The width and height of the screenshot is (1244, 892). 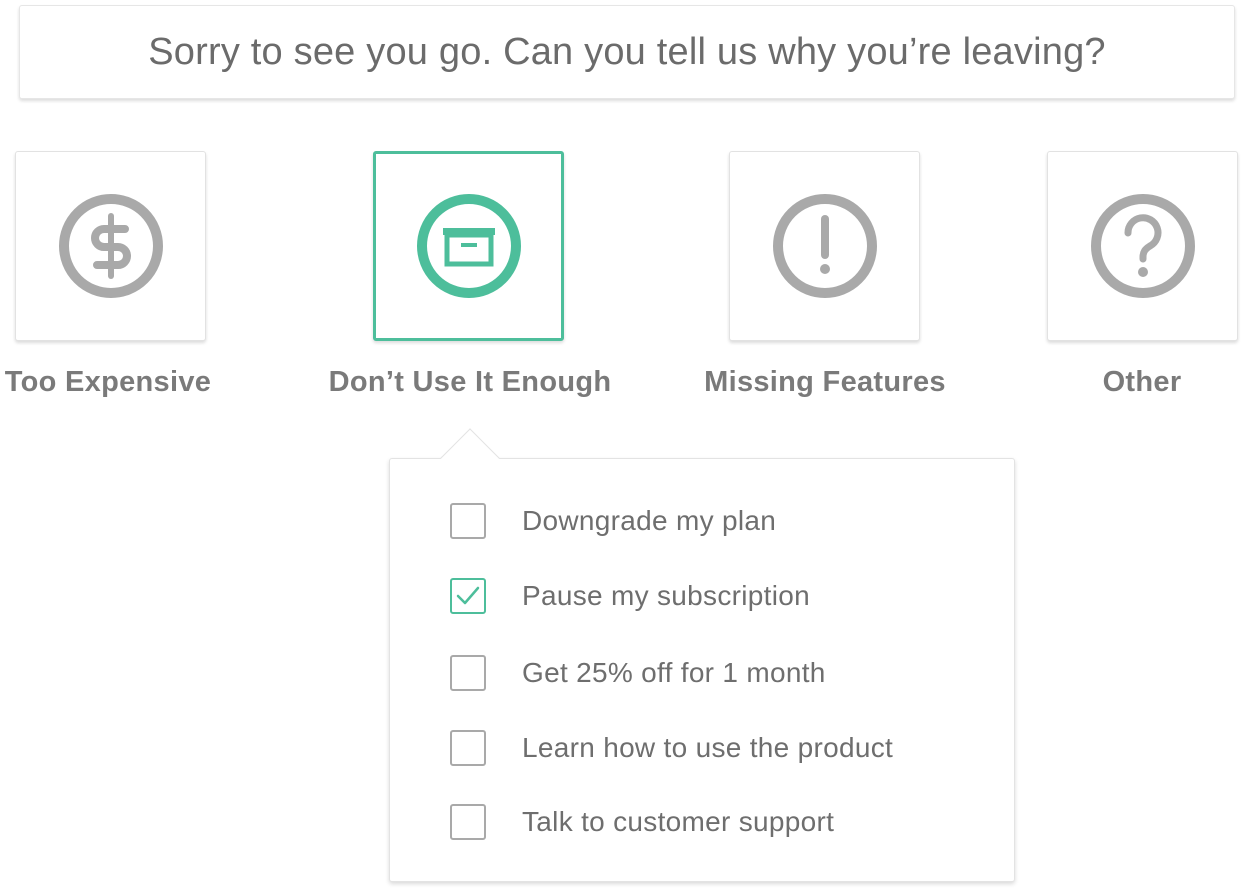 What do you see at coordinates (678, 821) in the screenshot?
I see `option-label: Talk to customer support` at bounding box center [678, 821].